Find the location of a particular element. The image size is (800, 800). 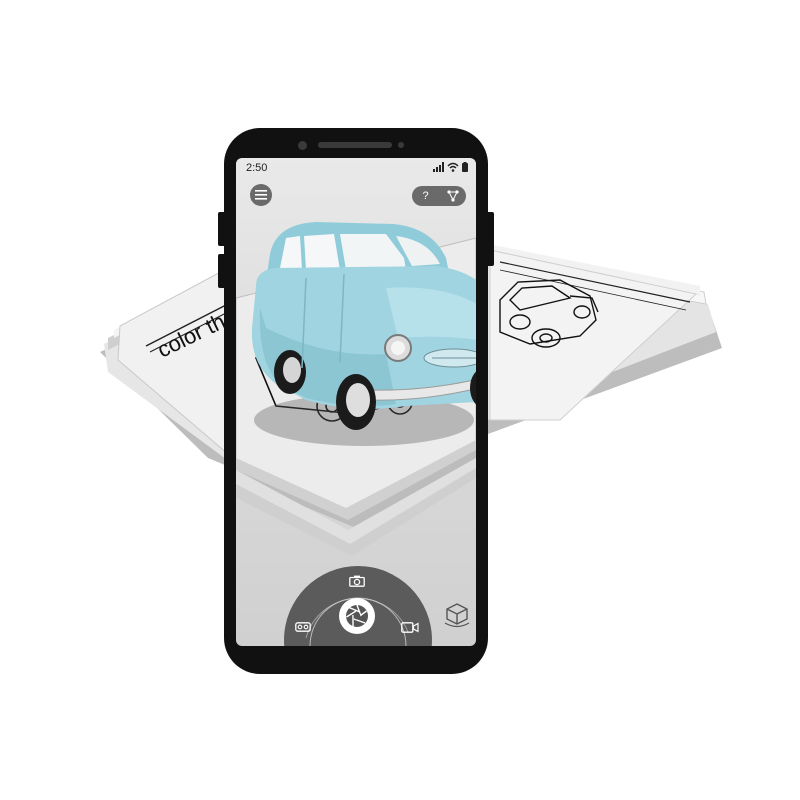

camera-icon is located at coordinates (357, 581).